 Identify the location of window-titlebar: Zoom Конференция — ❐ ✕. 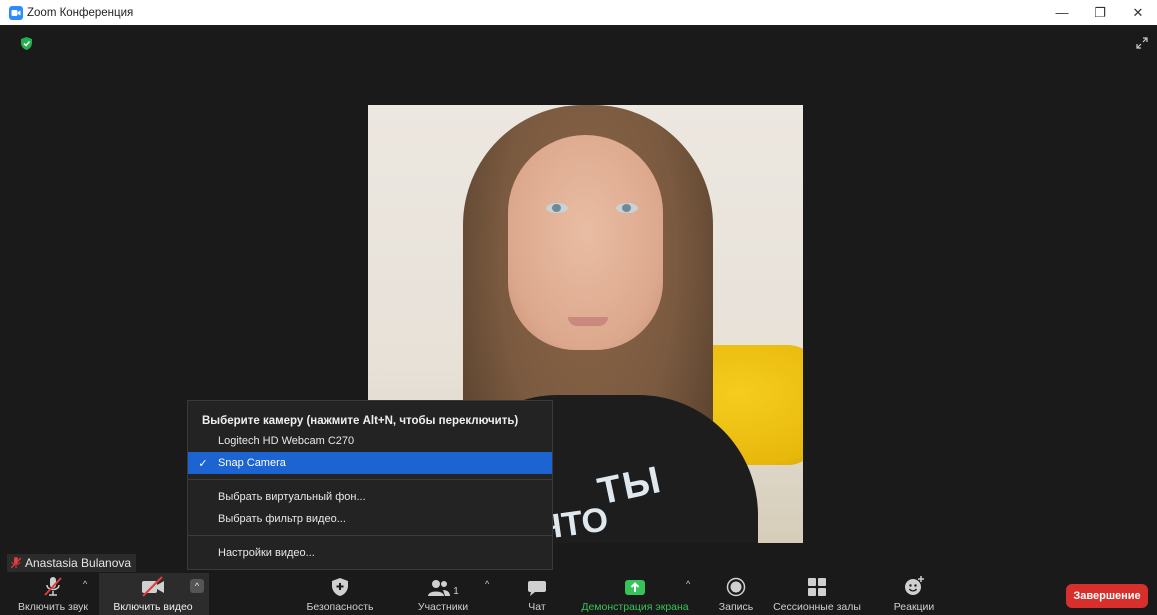
(578, 12).